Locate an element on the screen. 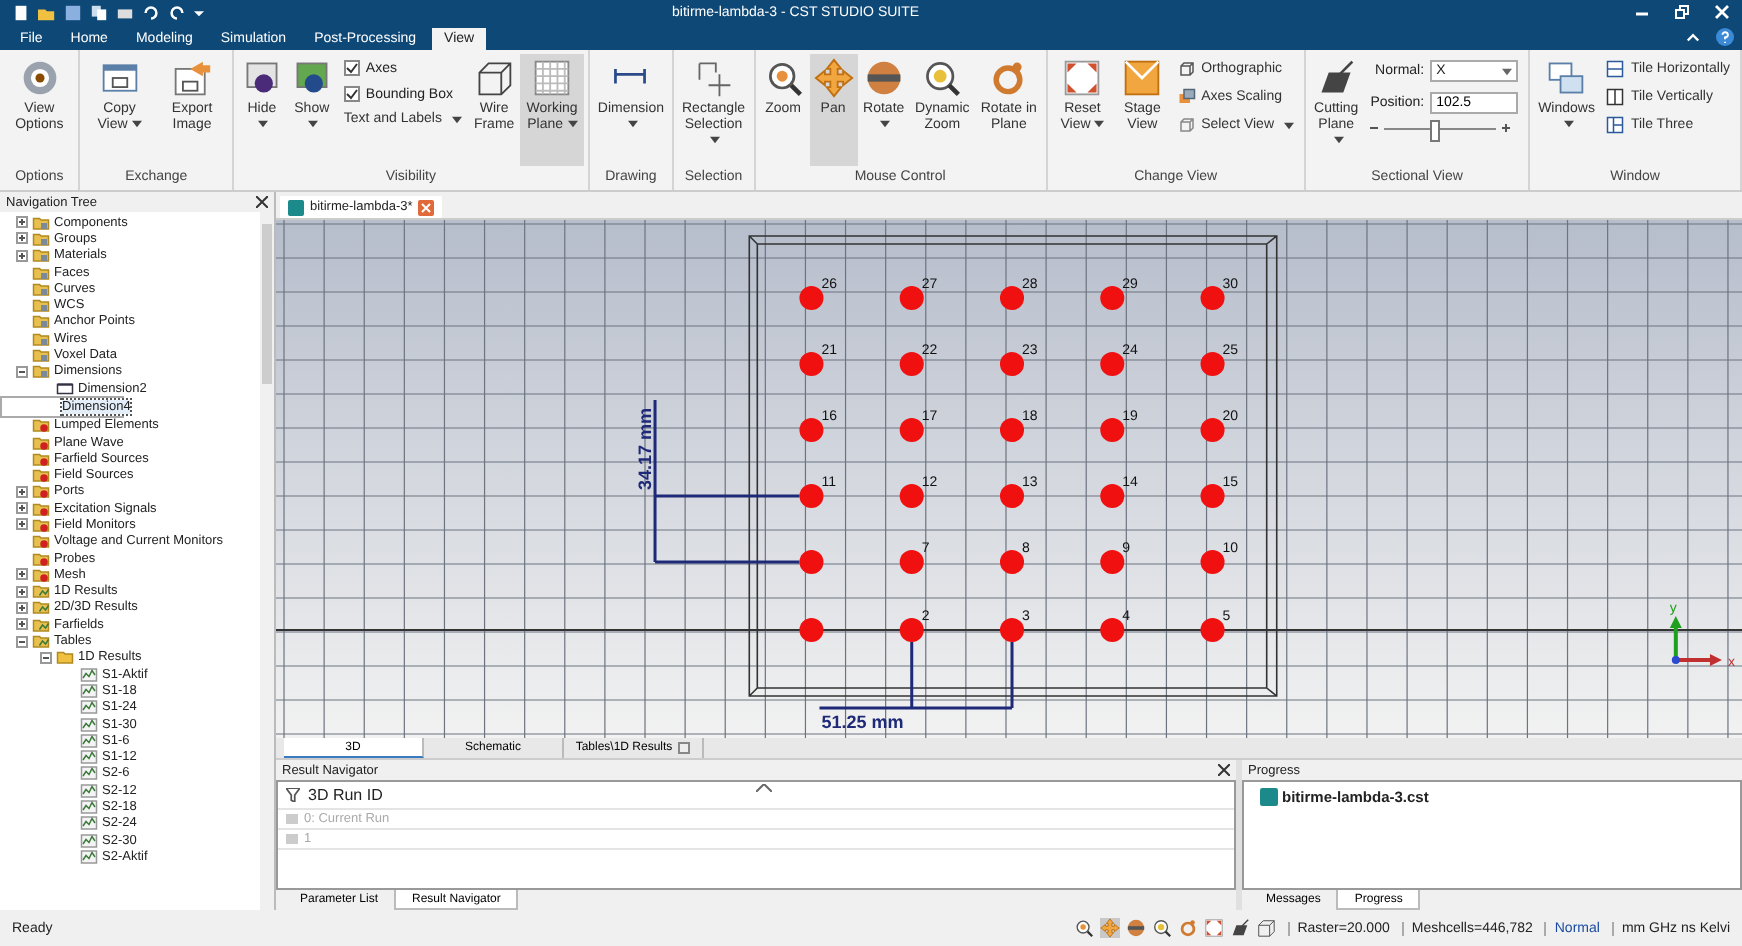 The height and width of the screenshot is (946, 1742). axes-icon is located at coordinates (1186, 97).